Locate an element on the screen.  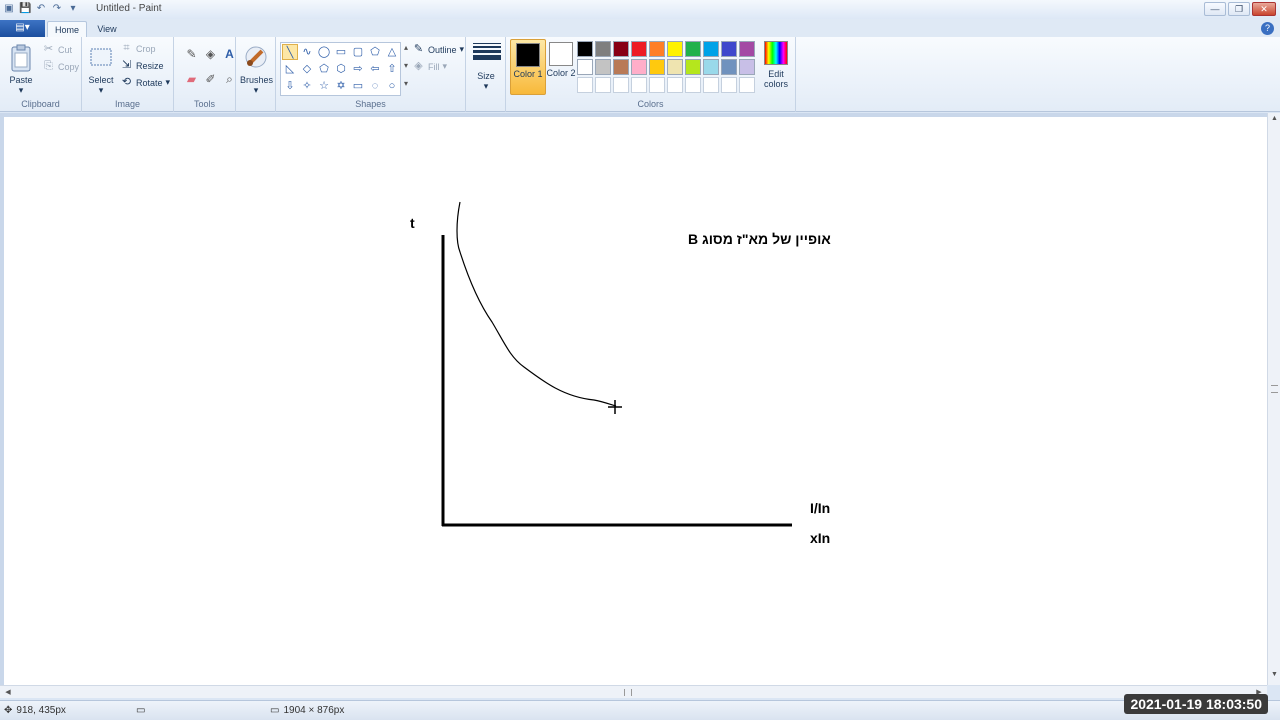
resize-button: ⇲ Resize is located at coordinates (142, 65).